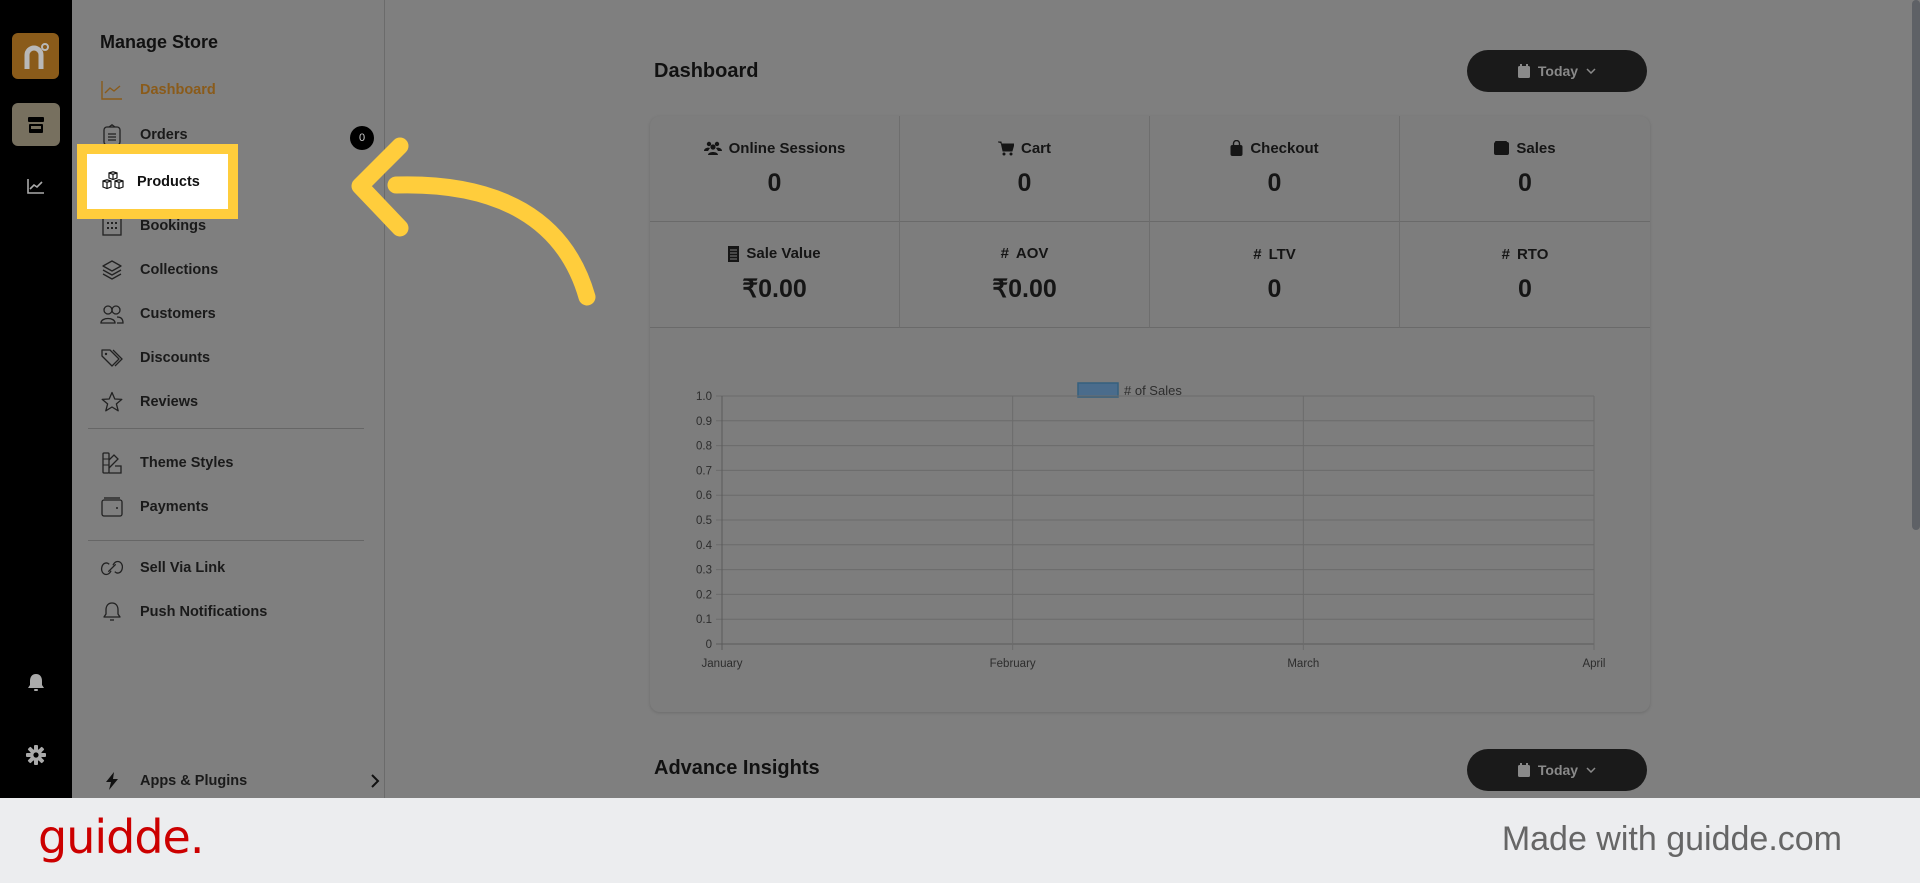  I want to click on sidebar-item-payments: Payments, so click(235, 507).